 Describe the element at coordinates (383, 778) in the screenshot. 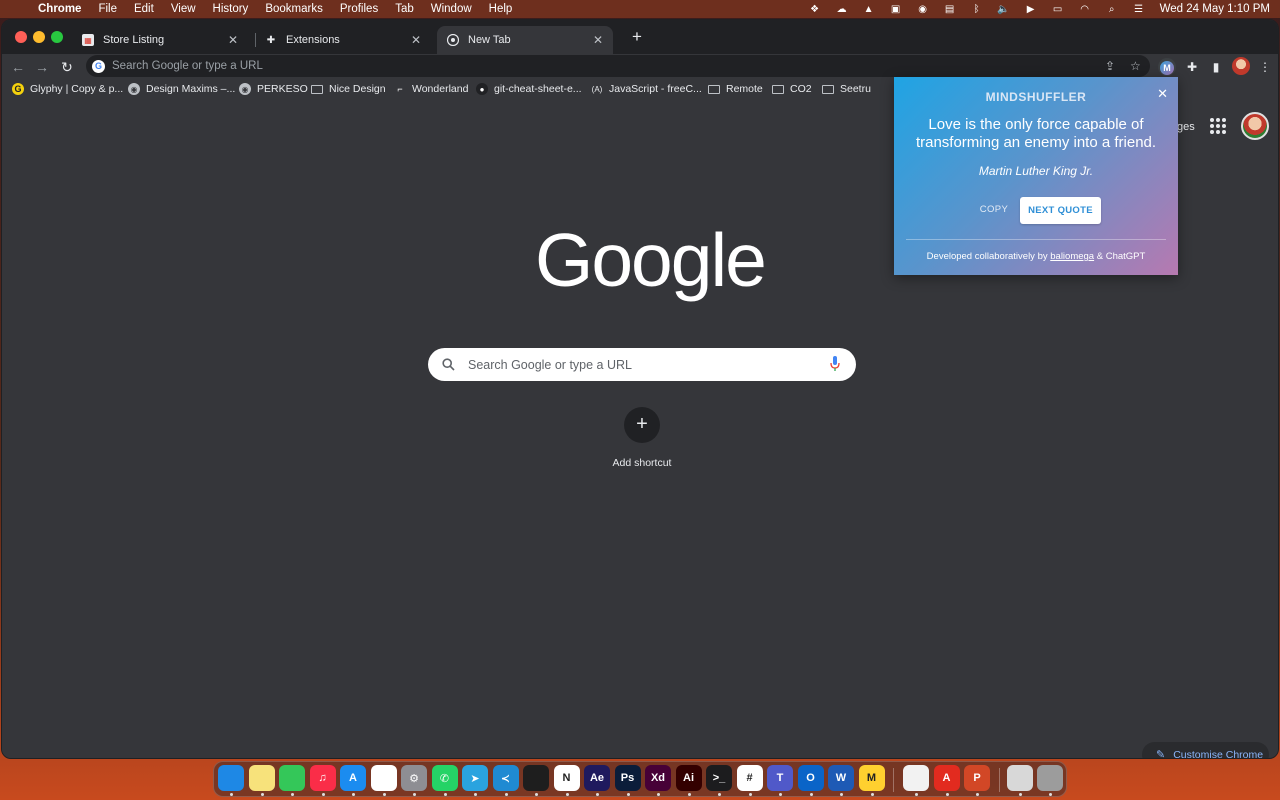

I see `chrome-dock-icon` at that location.